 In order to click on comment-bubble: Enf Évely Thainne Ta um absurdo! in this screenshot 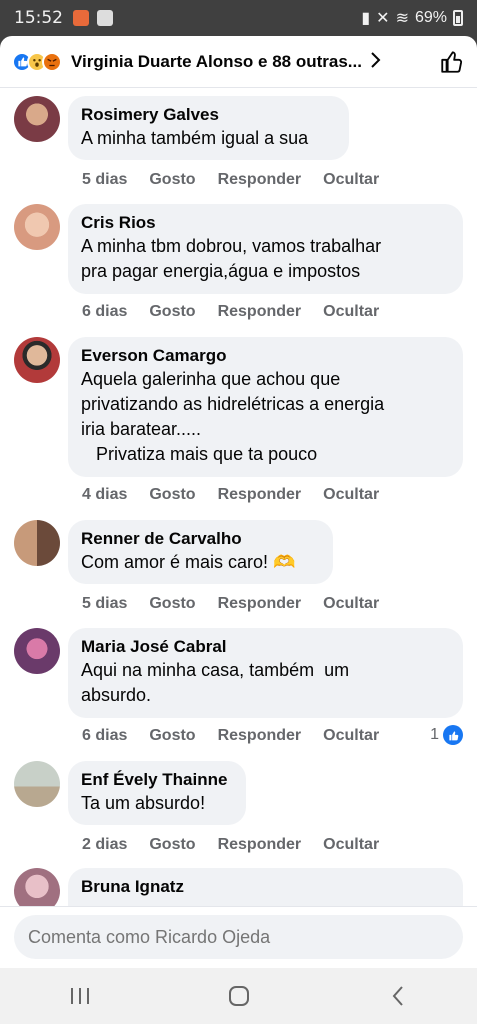, I will do `click(157, 793)`.